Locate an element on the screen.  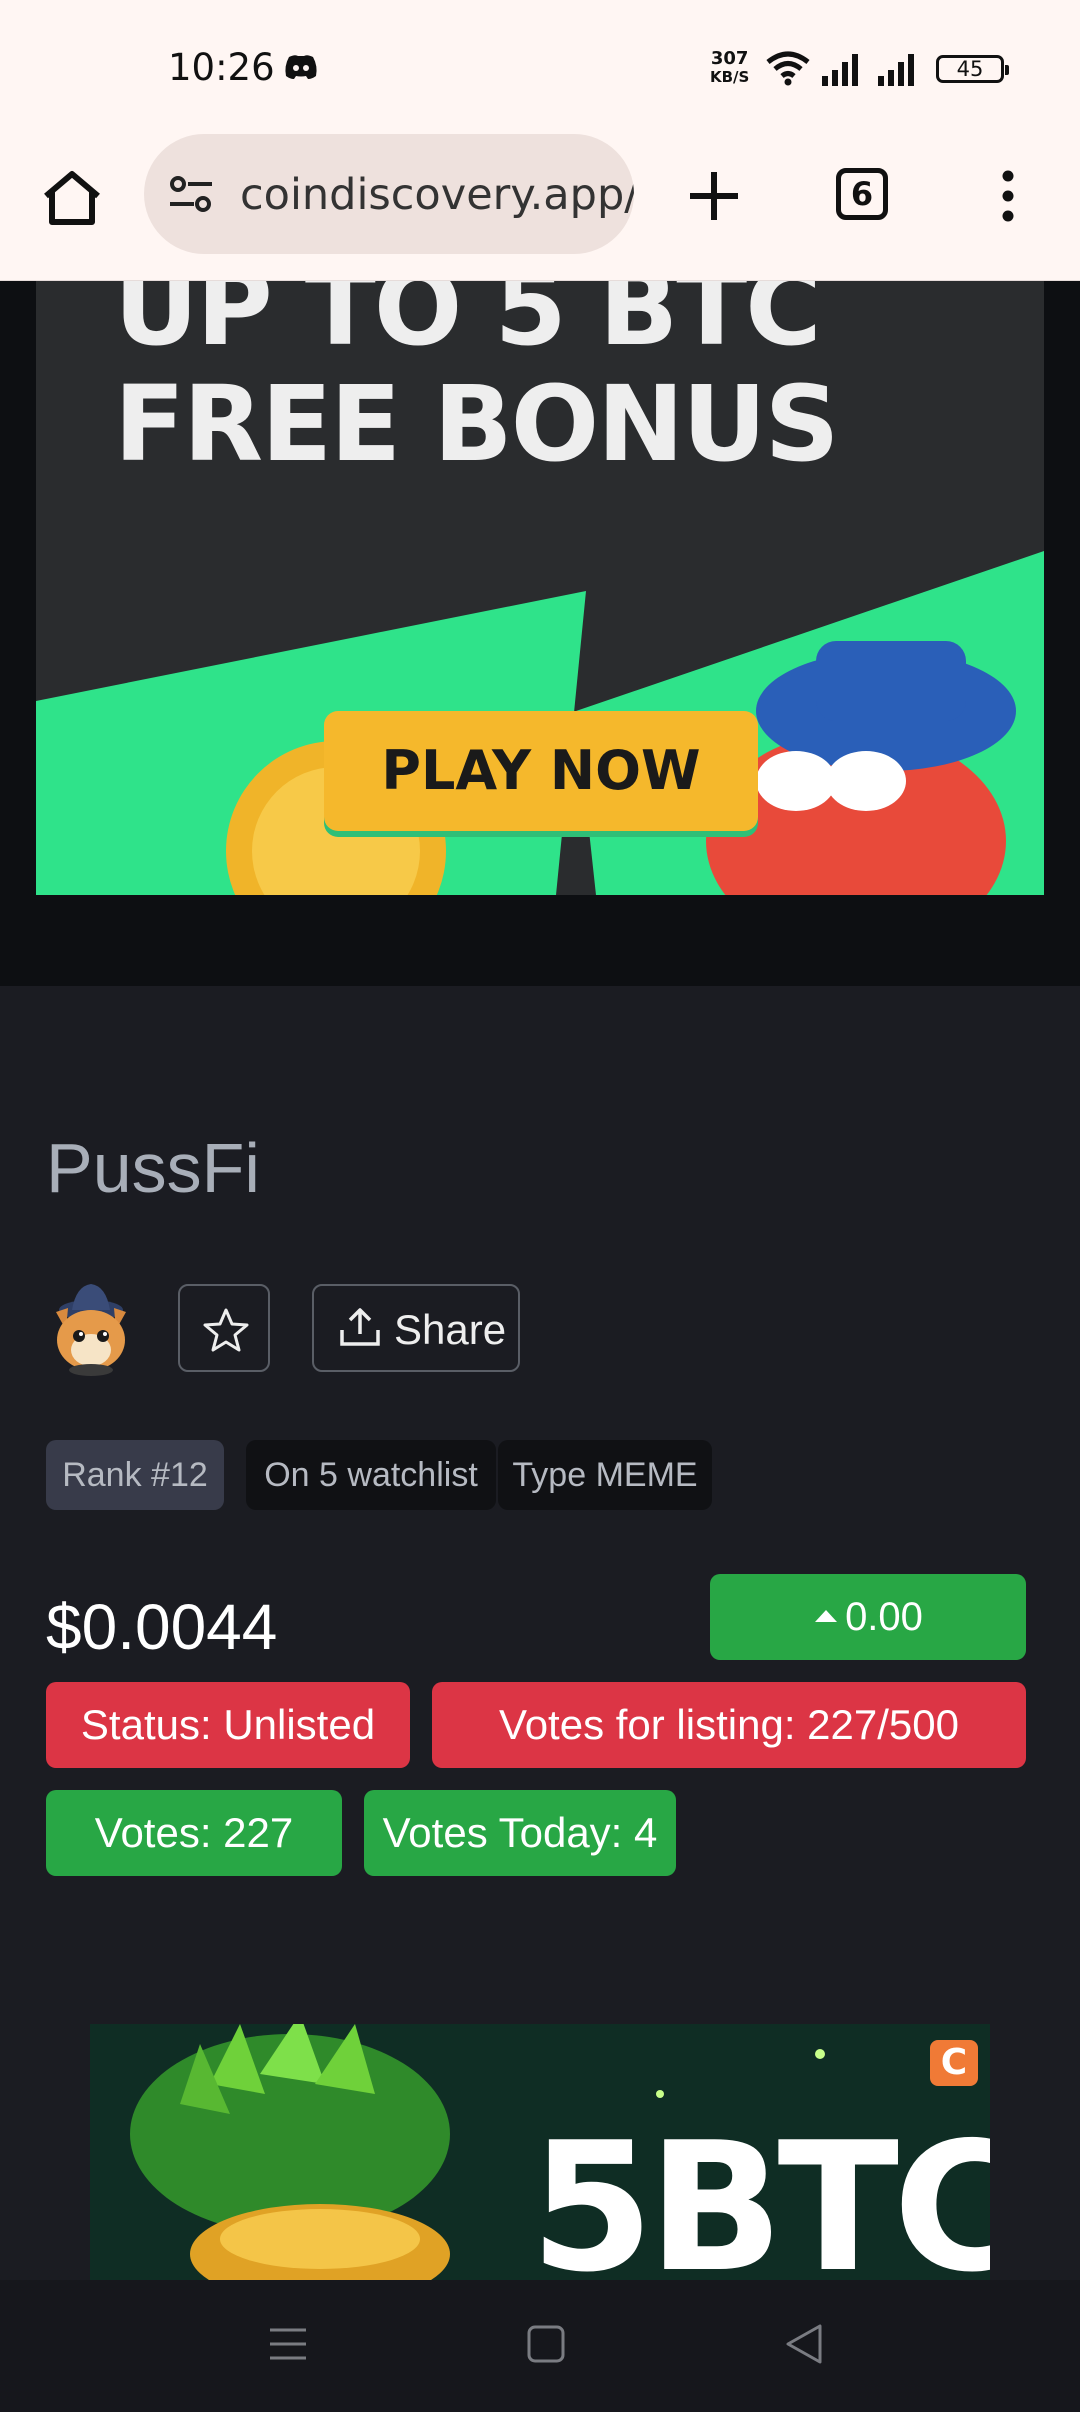
network-speed: 307 KB/S is located at coordinates (730, 67).